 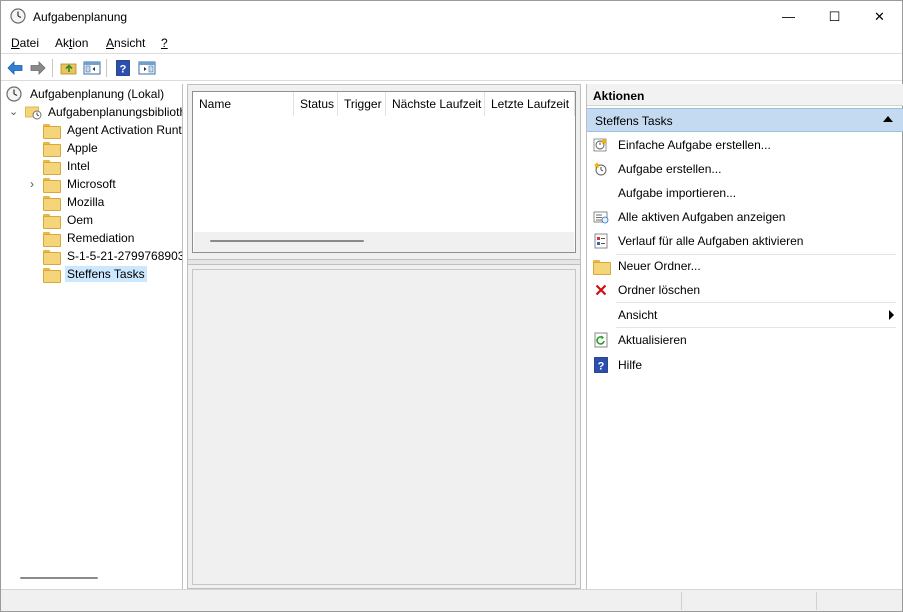 I want to click on tree-folder-selected: Steffens Tasks, so click(x=95, y=274).